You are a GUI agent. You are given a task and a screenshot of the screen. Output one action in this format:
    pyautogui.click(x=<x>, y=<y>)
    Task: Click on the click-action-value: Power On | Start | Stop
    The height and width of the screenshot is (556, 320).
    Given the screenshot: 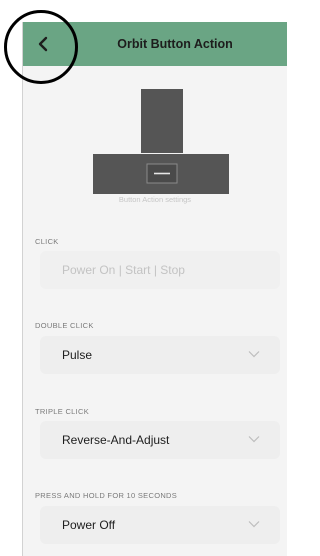 What is the action you would take?
    pyautogui.click(x=123, y=270)
    